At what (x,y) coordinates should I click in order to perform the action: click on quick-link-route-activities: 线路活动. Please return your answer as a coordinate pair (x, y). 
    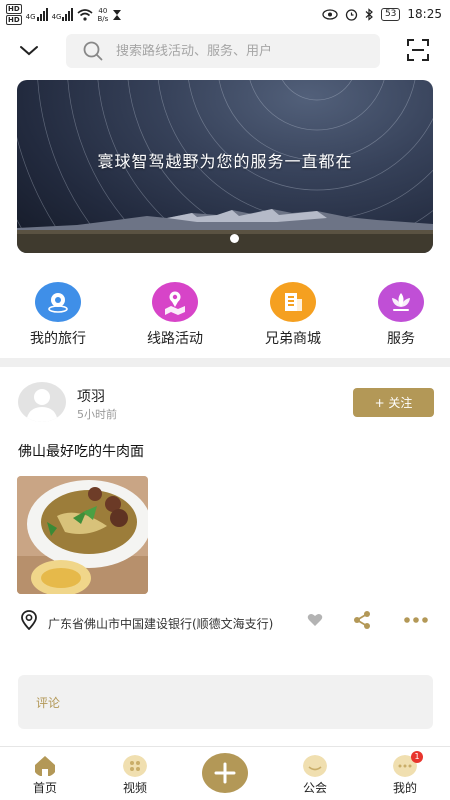
    Looking at the image, I should click on (175, 315).